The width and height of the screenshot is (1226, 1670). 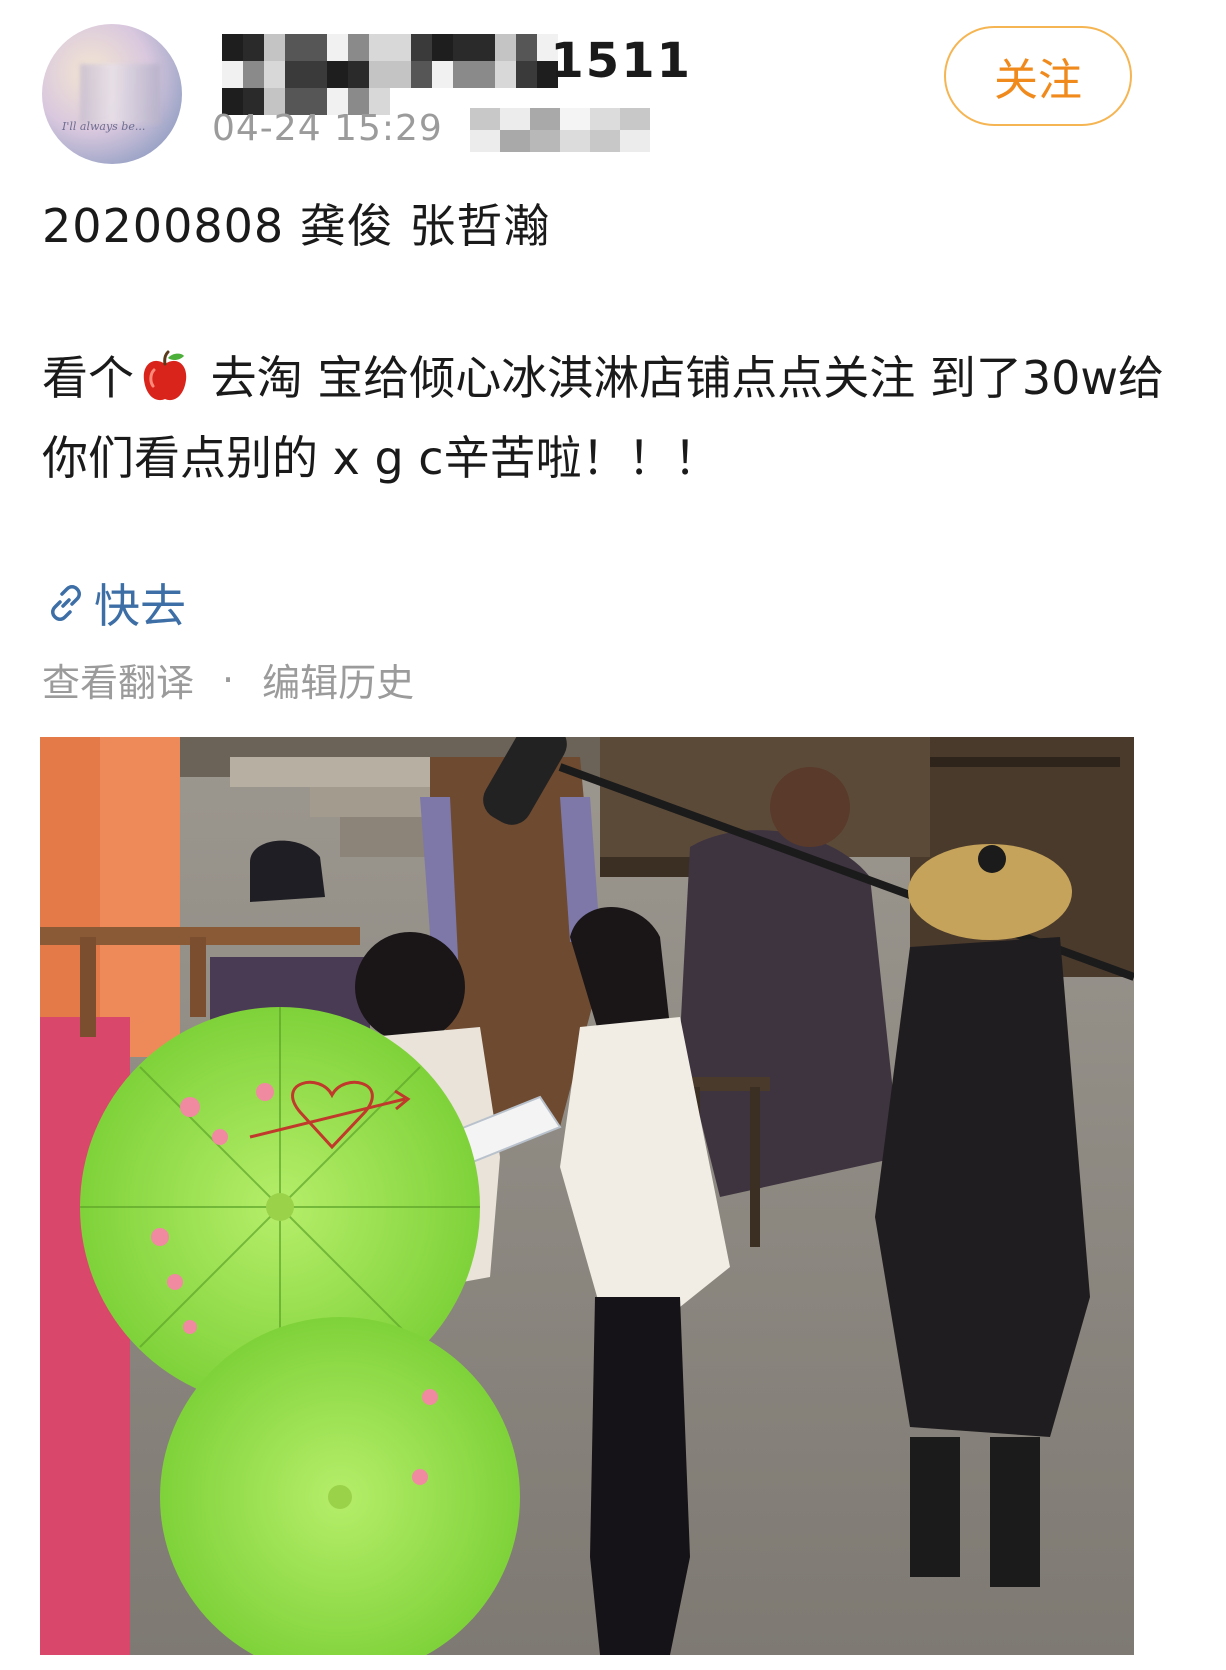 What do you see at coordinates (296, 226) in the screenshot?
I see `post-title: 20200808 龚俊 张哲瀚` at bounding box center [296, 226].